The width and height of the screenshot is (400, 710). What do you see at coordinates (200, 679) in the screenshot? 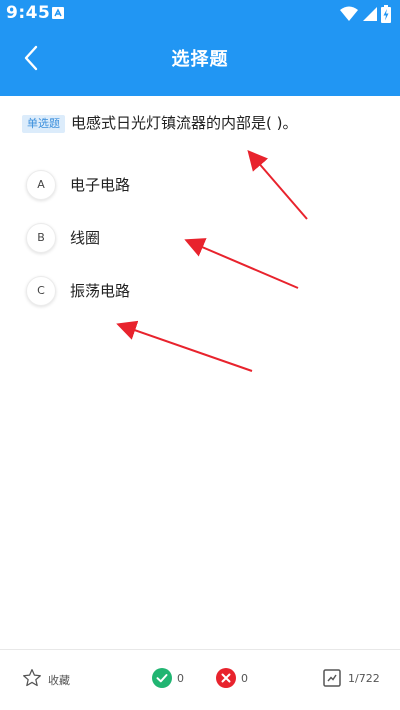
I see `bottom-toolbar: 收藏 0 0 1/722` at bounding box center [200, 679].